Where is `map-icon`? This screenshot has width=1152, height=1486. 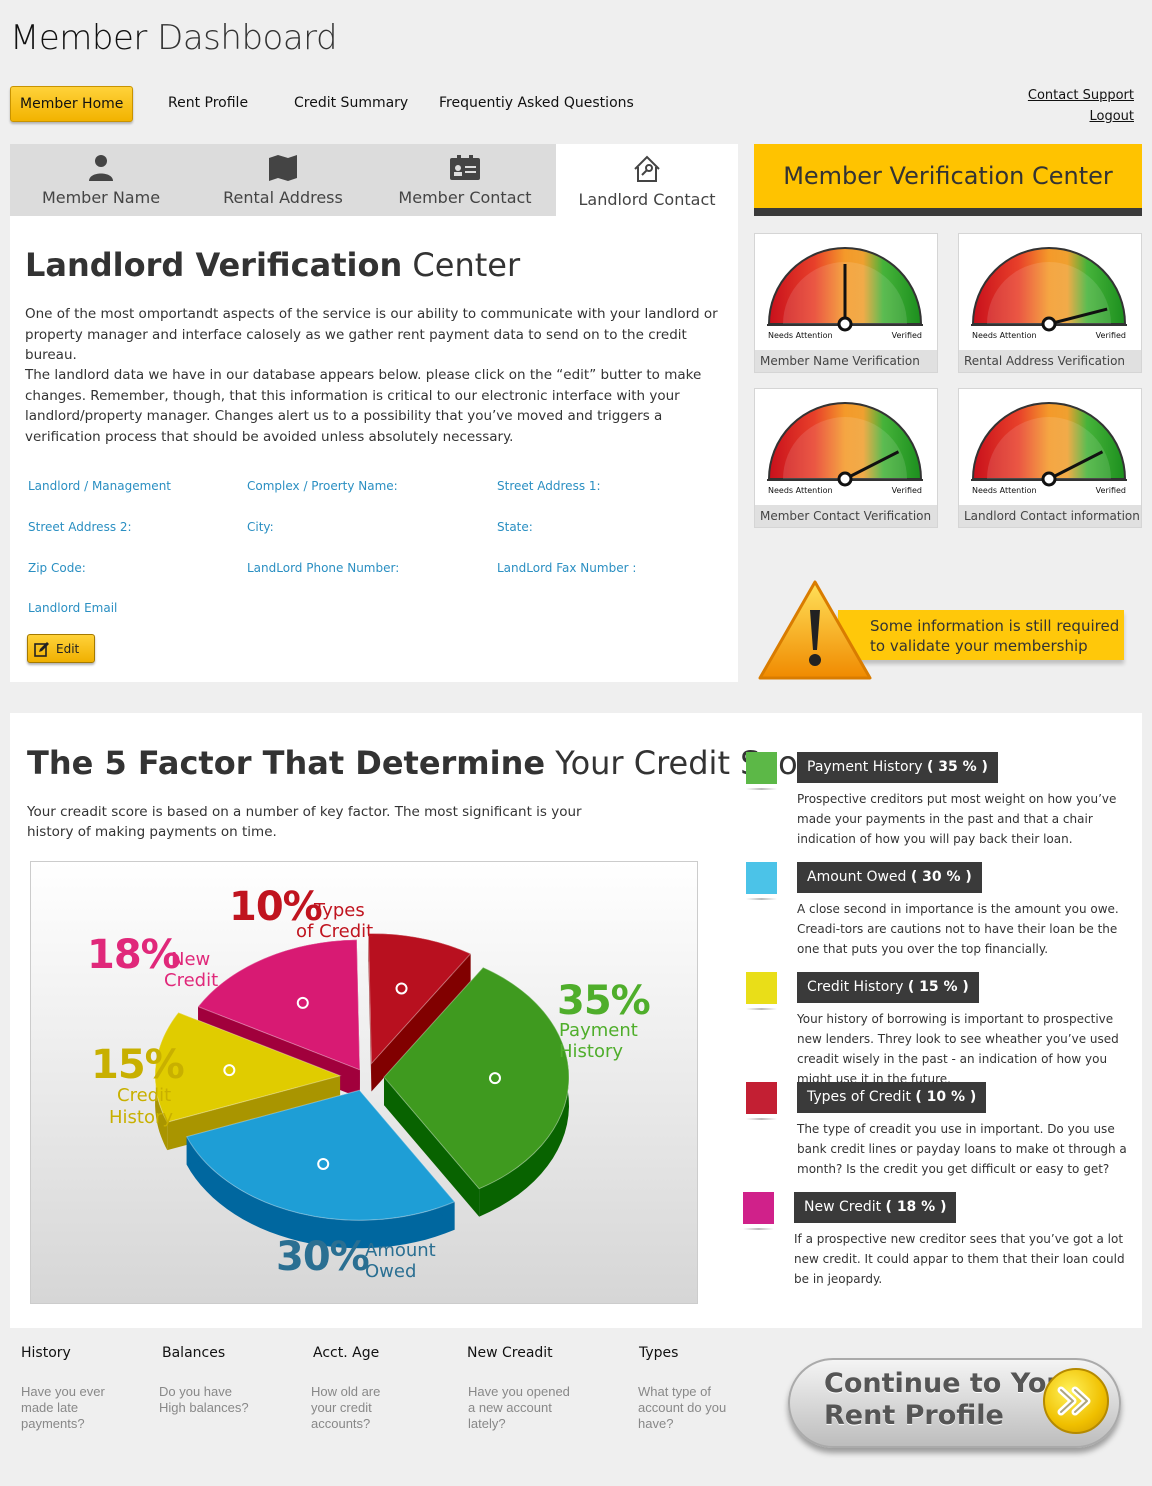 map-icon is located at coordinates (283, 168).